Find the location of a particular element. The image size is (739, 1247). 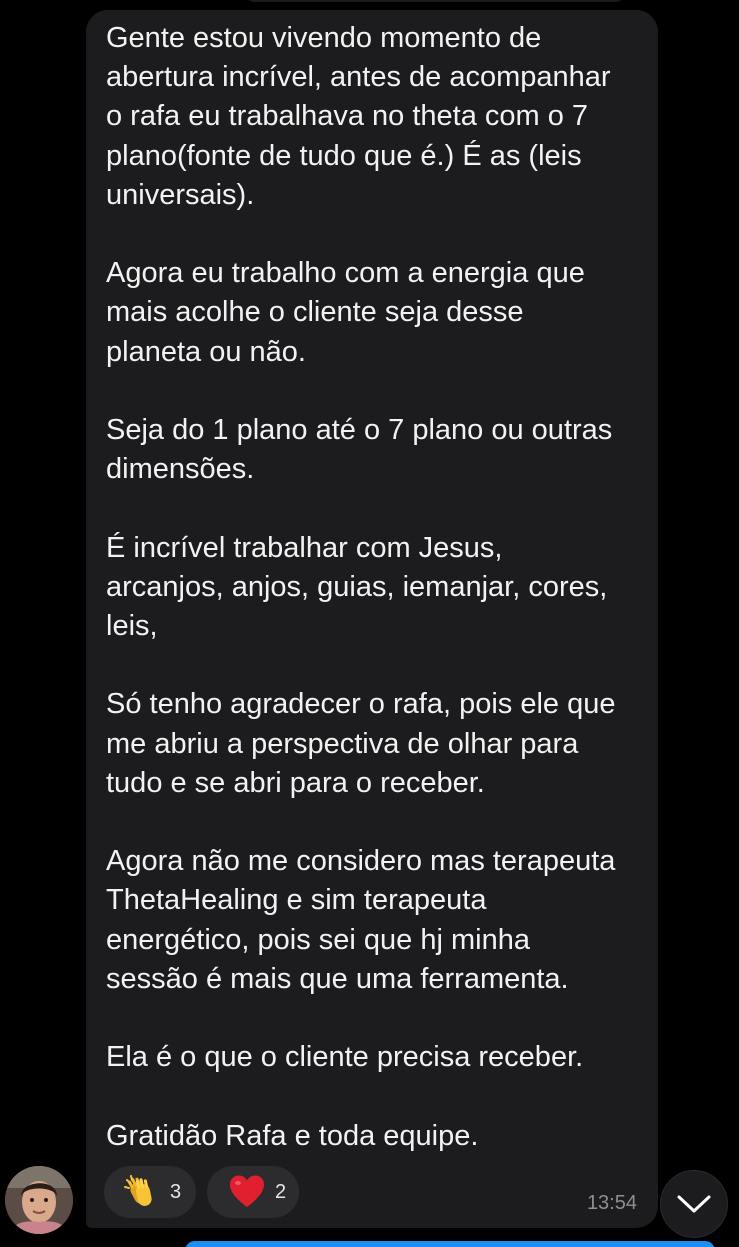

reaction-heart-count: 2 is located at coordinates (281, 1191).